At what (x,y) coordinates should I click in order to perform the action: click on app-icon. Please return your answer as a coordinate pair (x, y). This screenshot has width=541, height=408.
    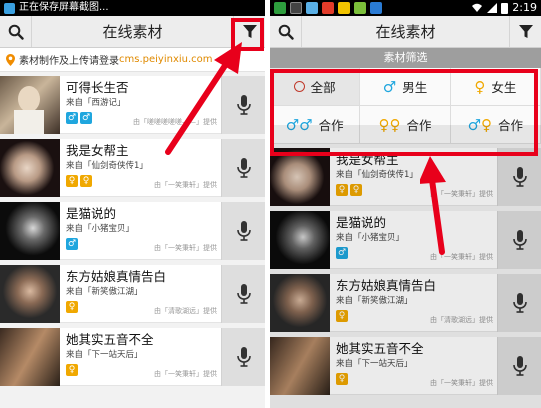
    Looking at the image, I should click on (328, 8).